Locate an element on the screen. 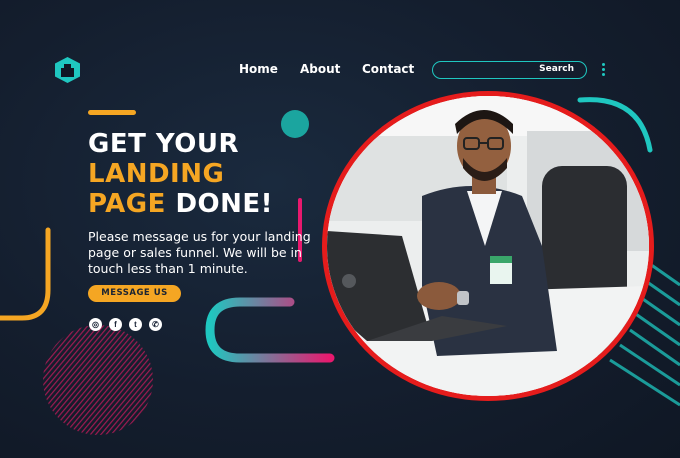 Image resolution: width=680 pixels, height=458 pixels. headline-page-word: PAGE is located at coordinates (127, 204).